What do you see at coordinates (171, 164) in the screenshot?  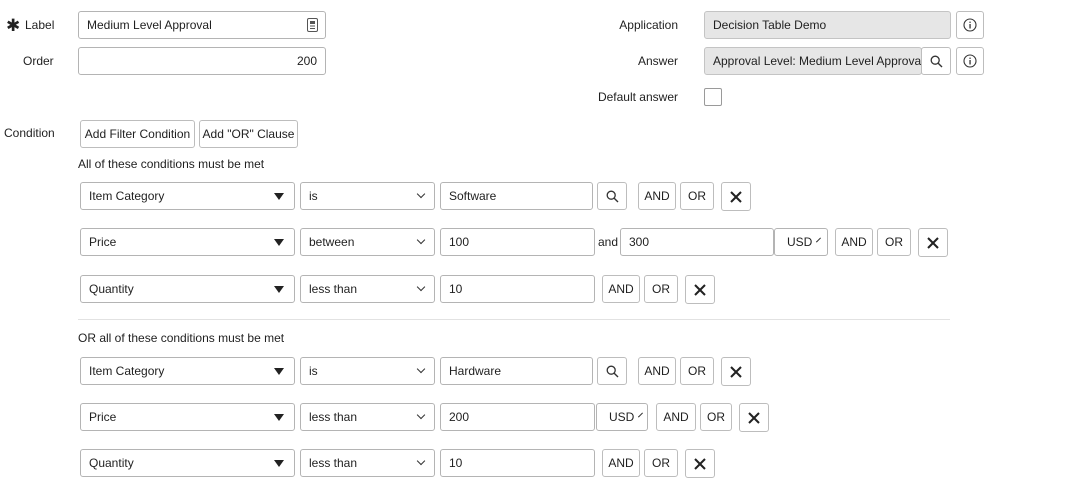 I see `group-heading: All of these conditions must be met` at bounding box center [171, 164].